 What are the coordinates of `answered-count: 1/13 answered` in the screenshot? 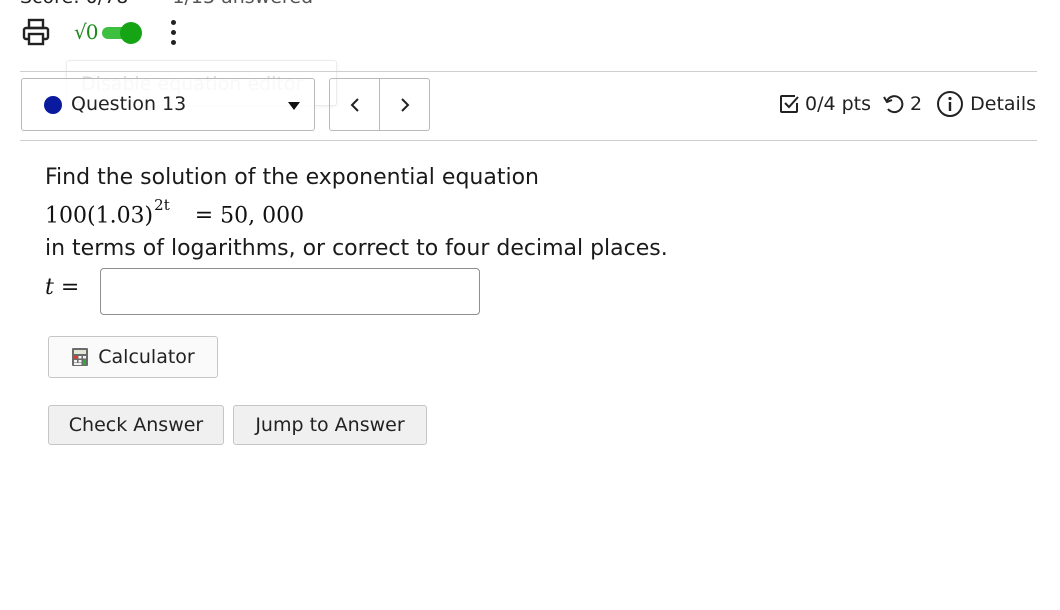 It's located at (242, 4).